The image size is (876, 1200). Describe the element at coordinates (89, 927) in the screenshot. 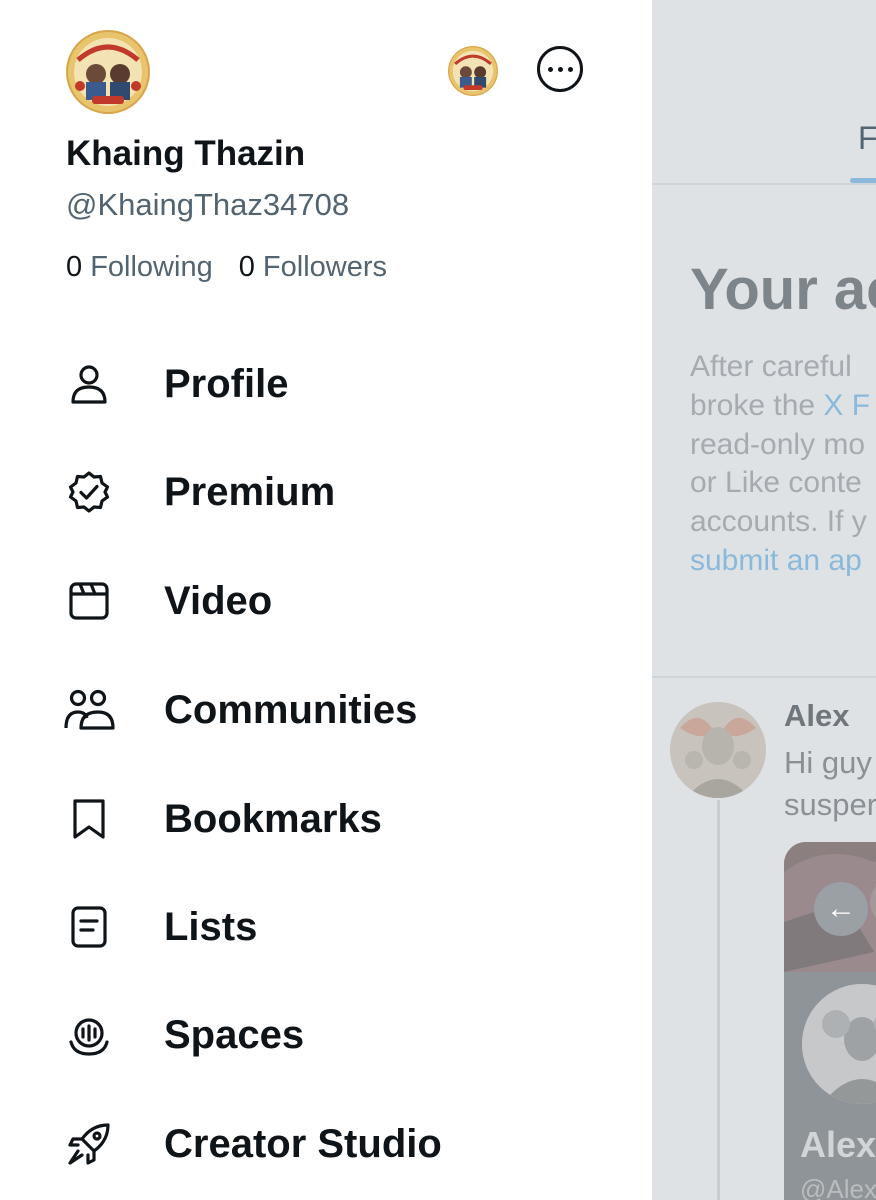

I see `list-icon` at that location.